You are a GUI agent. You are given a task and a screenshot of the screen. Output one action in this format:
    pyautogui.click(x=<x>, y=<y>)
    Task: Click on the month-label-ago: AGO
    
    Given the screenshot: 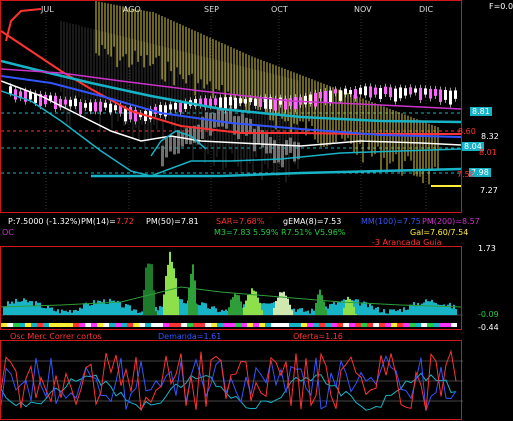 What is the action you would take?
    pyautogui.click(x=132, y=9)
    